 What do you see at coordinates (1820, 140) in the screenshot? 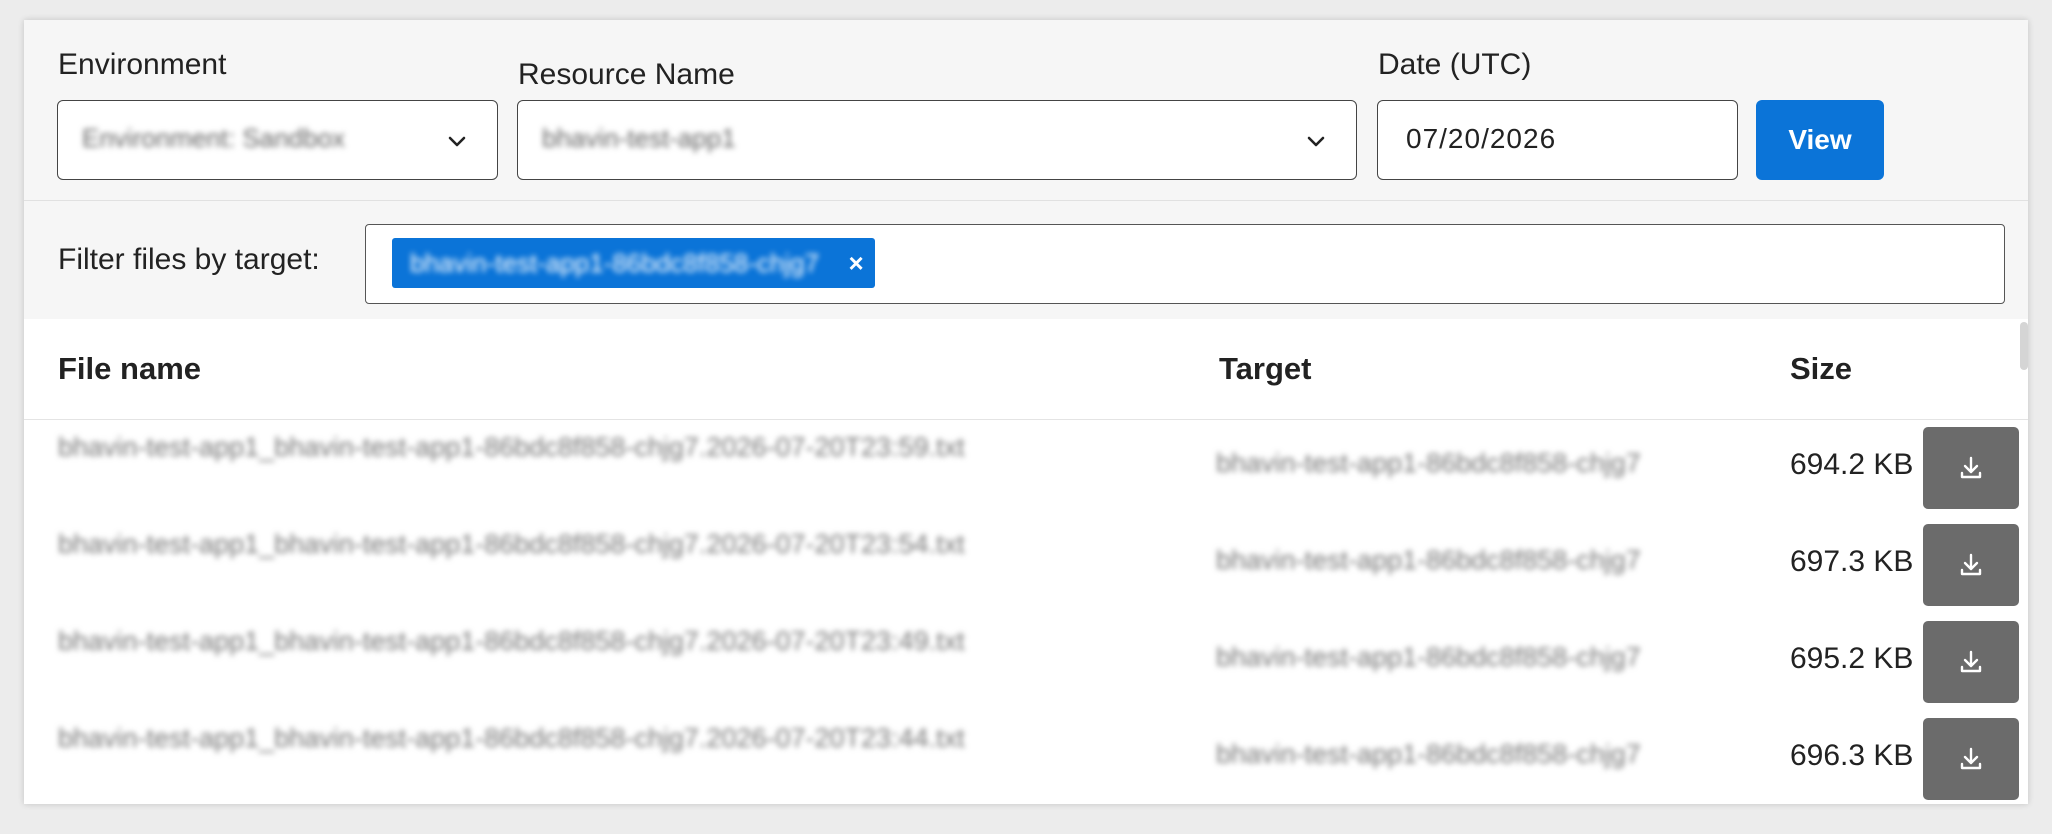
I see `view-button: View` at bounding box center [1820, 140].